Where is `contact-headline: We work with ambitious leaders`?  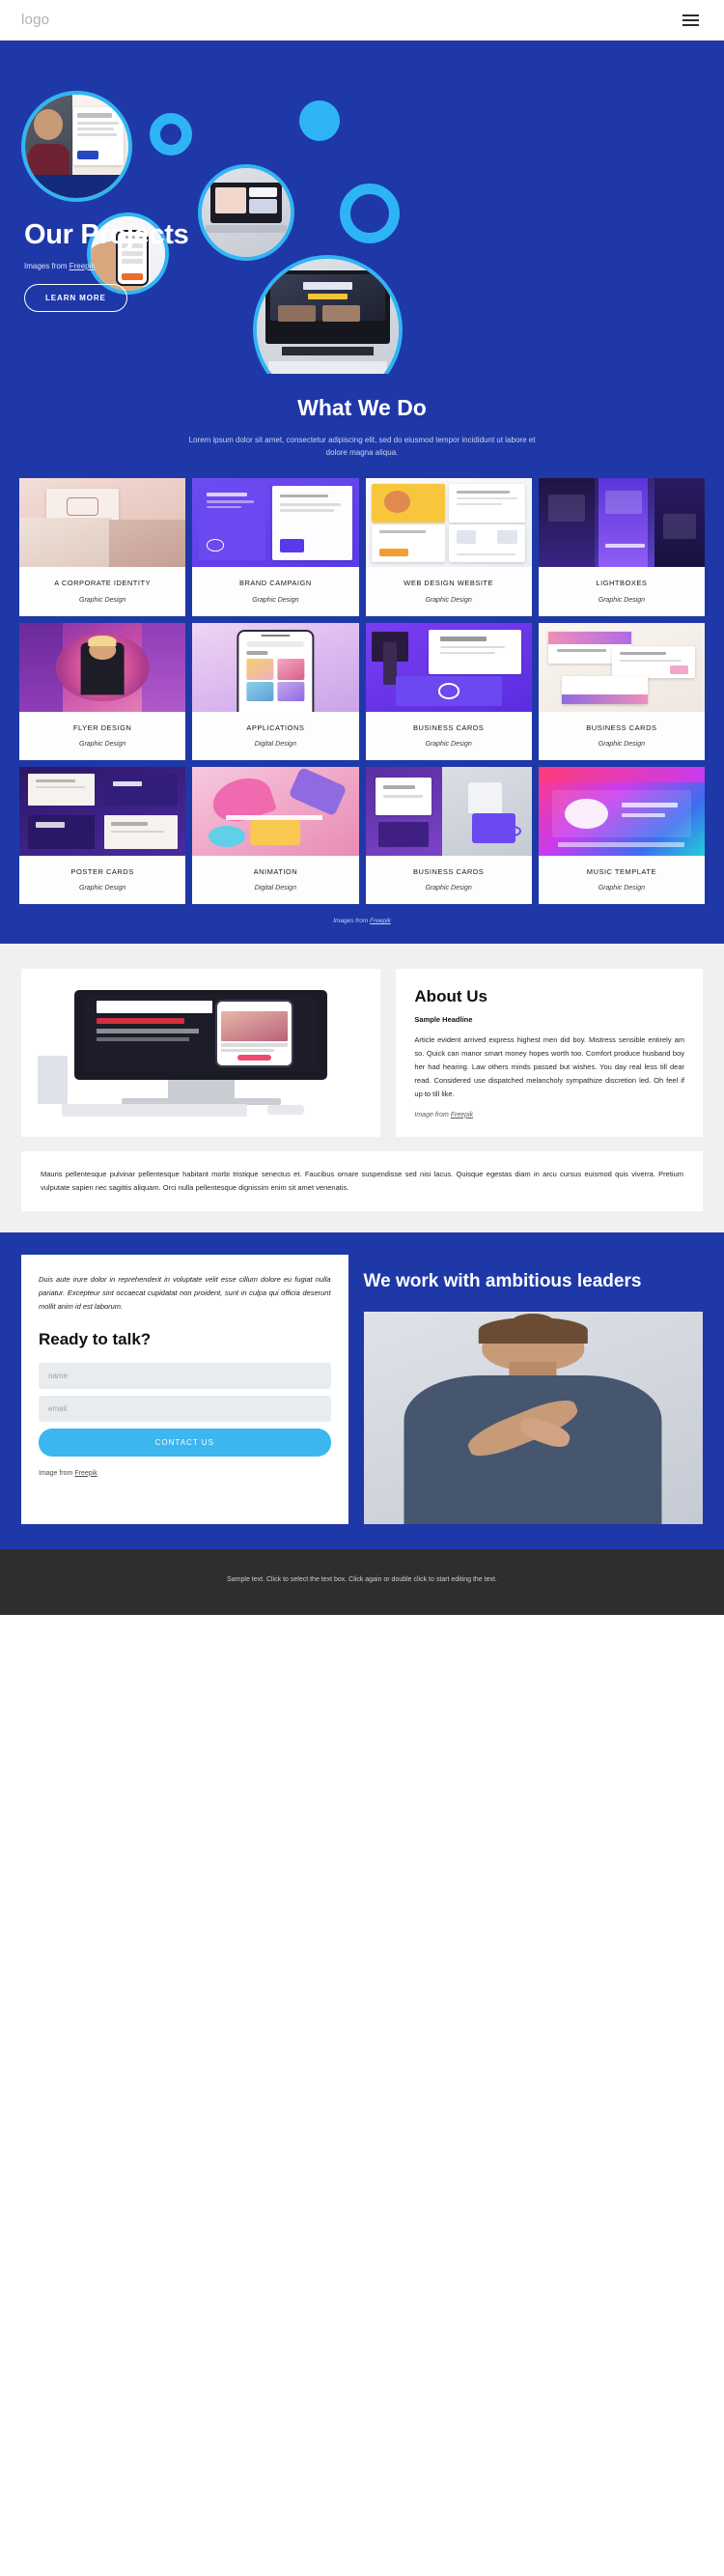 contact-headline: We work with ambitious leaders is located at coordinates (503, 1281).